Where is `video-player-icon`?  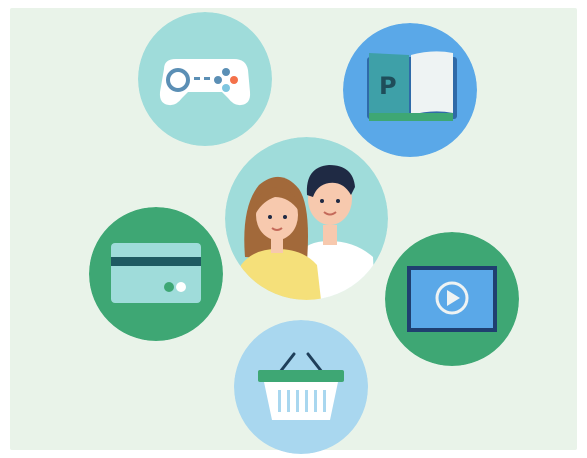
video-player-icon is located at coordinates (452, 299).